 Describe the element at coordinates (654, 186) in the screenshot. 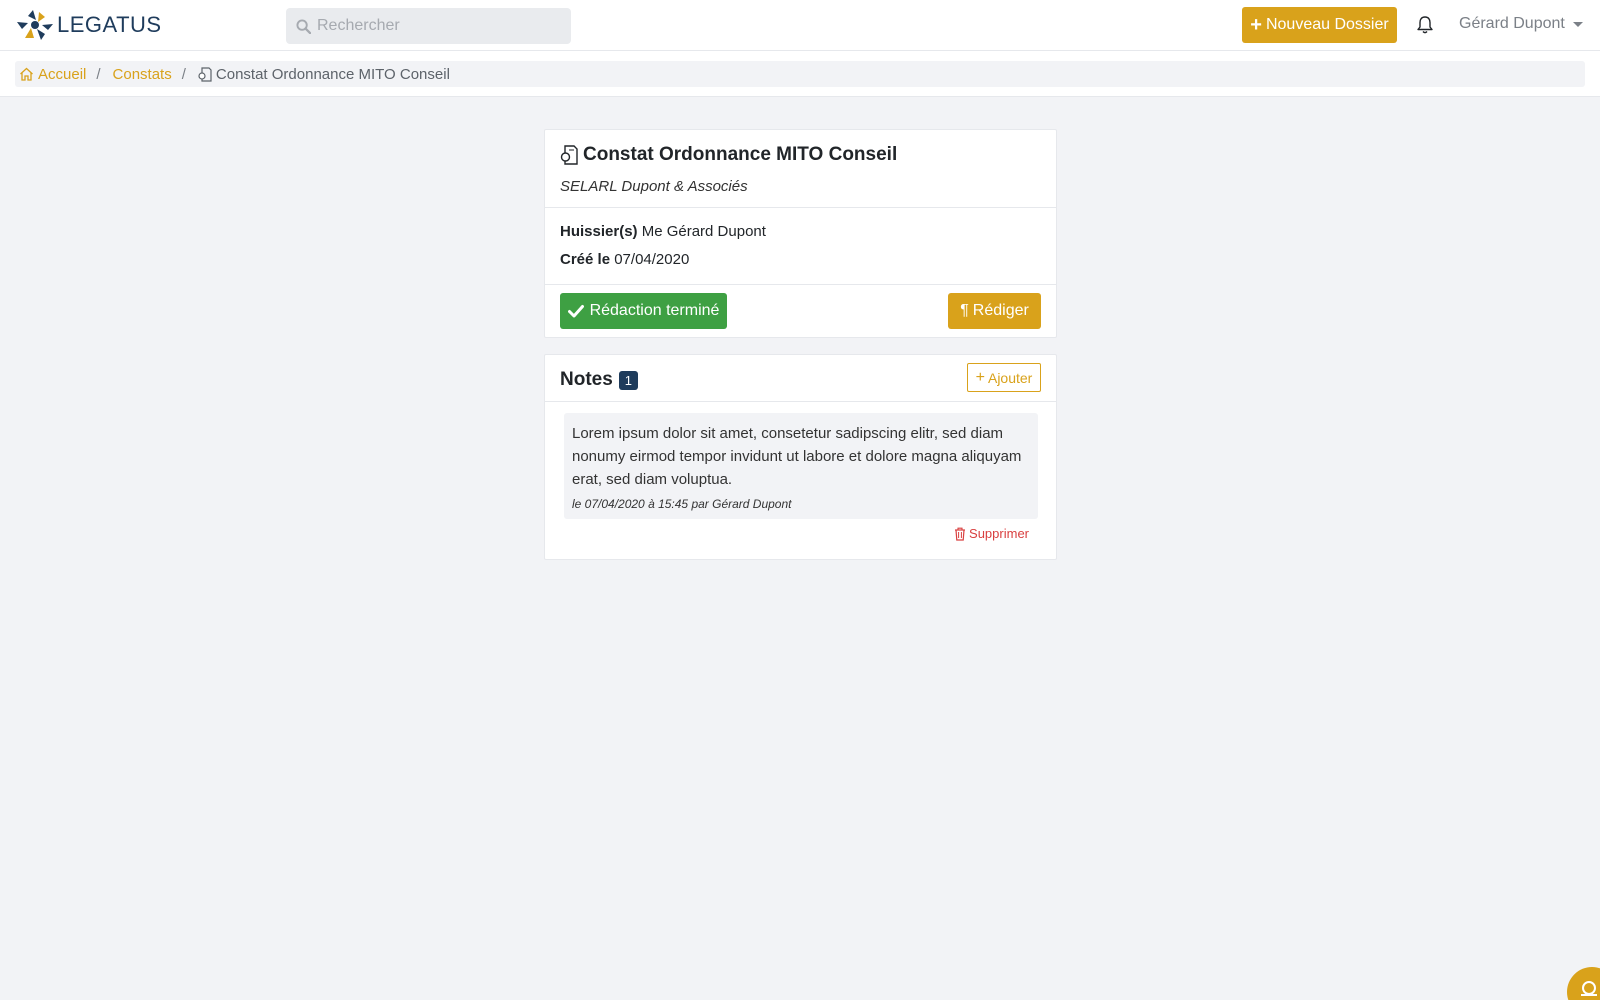

I see `dossier-company: SELARL Dupont & Associés` at that location.